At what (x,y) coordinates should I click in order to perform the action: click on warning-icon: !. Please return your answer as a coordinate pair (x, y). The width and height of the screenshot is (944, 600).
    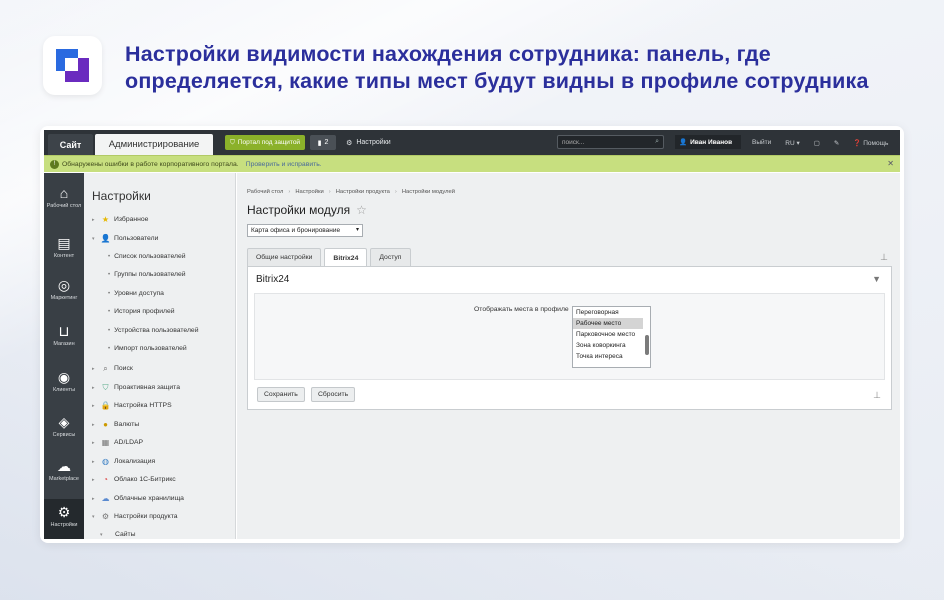
    Looking at the image, I should click on (54, 164).